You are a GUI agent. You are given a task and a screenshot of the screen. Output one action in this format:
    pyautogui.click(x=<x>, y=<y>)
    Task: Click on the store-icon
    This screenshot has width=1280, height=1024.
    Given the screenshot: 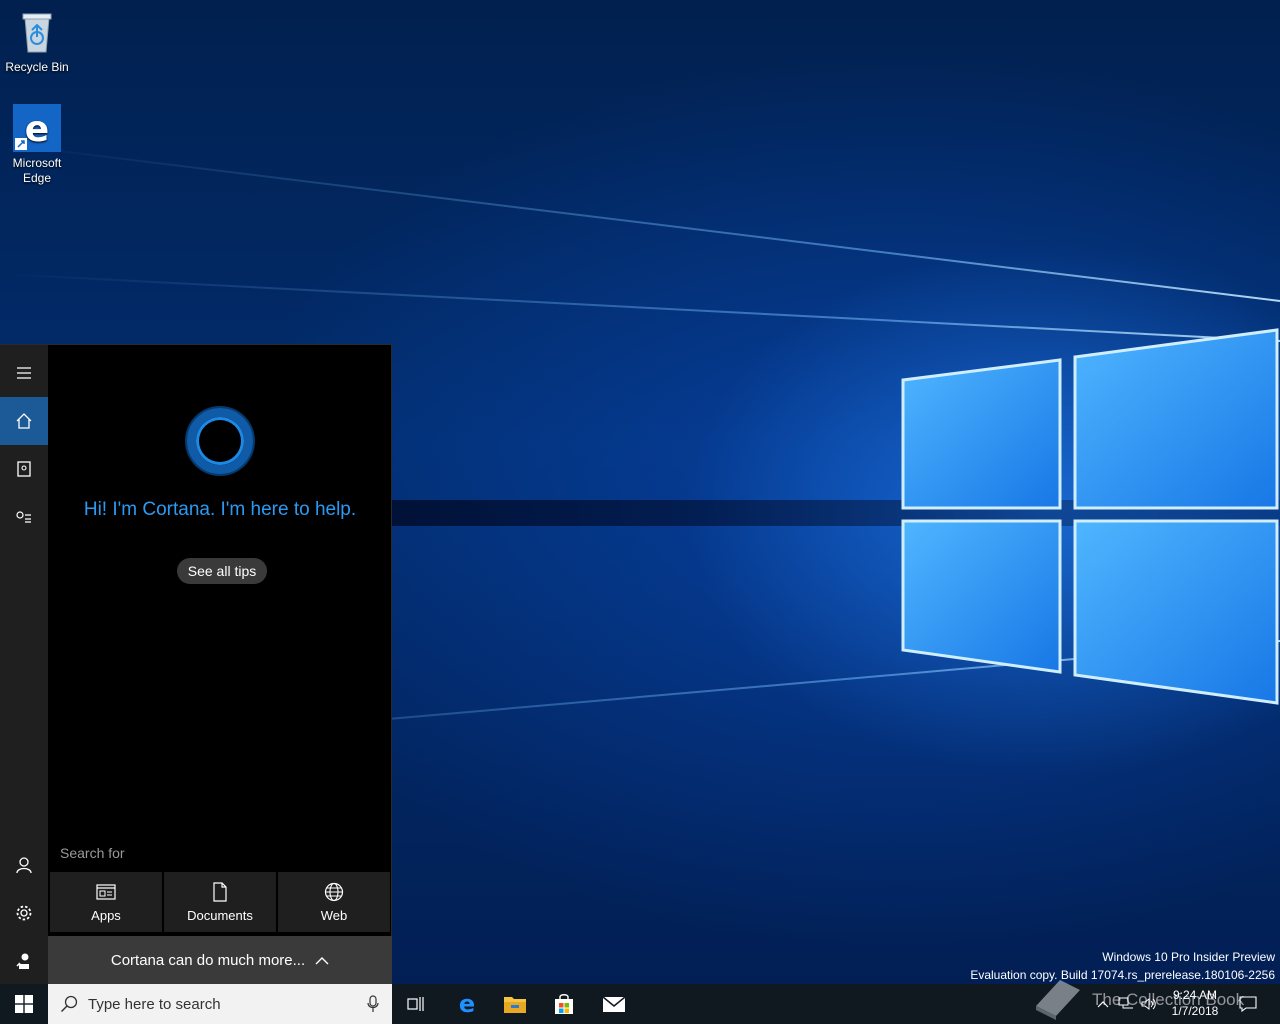 What is the action you would take?
    pyautogui.click(x=564, y=1004)
    